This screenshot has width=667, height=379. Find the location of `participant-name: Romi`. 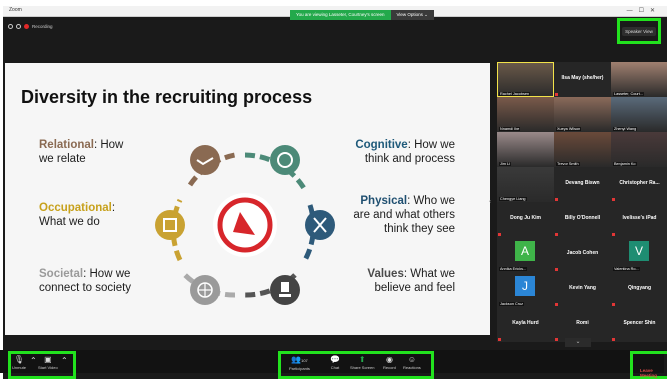

participant-name: Romi is located at coordinates (582, 323).